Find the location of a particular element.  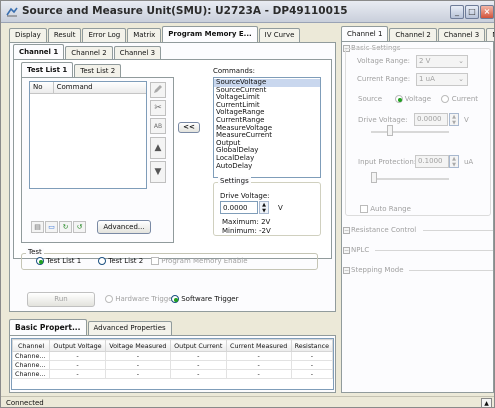

tab-right-channel-3: Channel 3 is located at coordinates (461, 35).